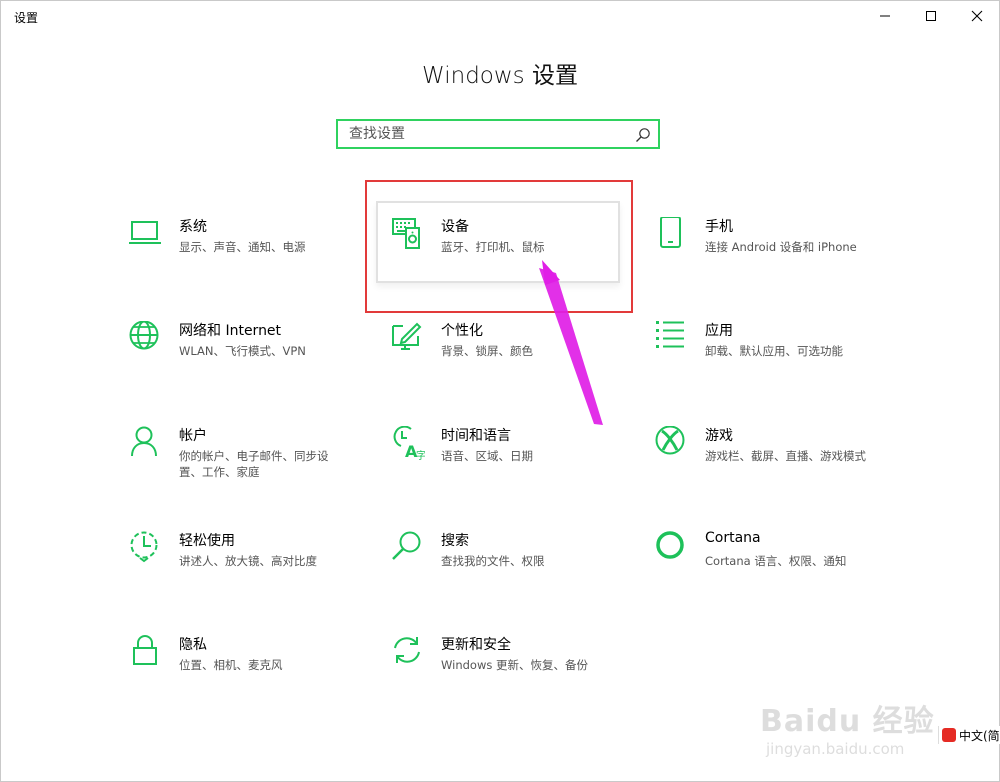 This screenshot has height=782, width=1000. I want to click on settings-item-ease-of-access: 轻松使用 讲述人、放大镜、高对比度, so click(254, 566).